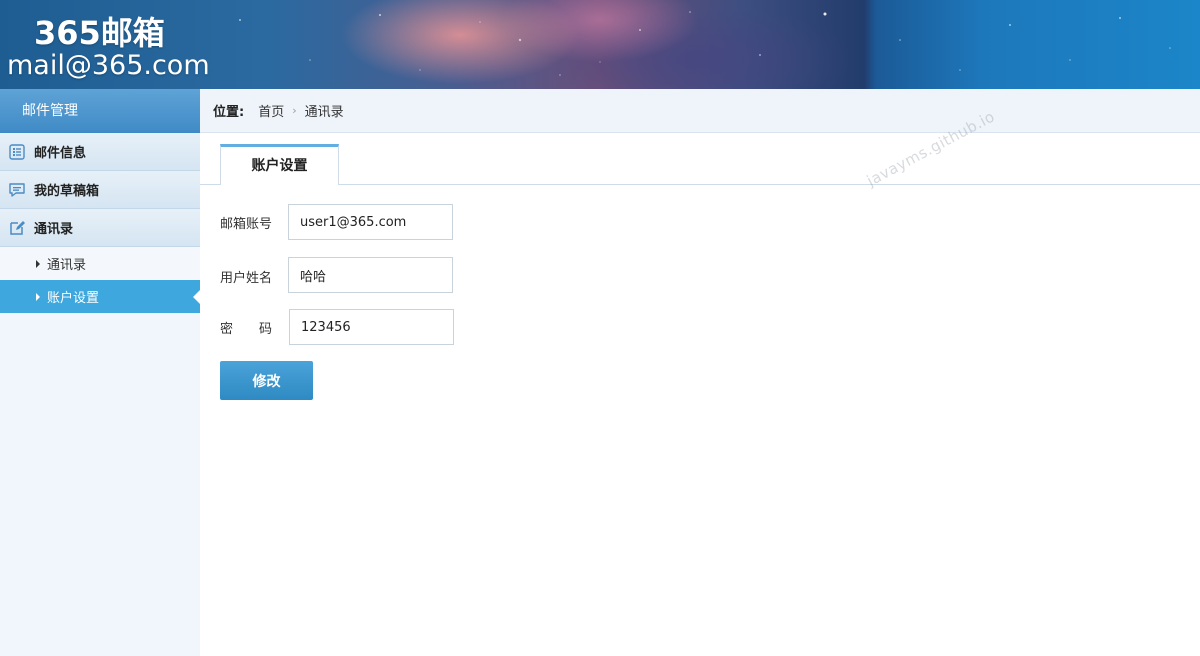 Image resolution: width=1200 pixels, height=656 pixels. I want to click on sidebar-group-mail-info: 邮件信息, so click(100, 152).